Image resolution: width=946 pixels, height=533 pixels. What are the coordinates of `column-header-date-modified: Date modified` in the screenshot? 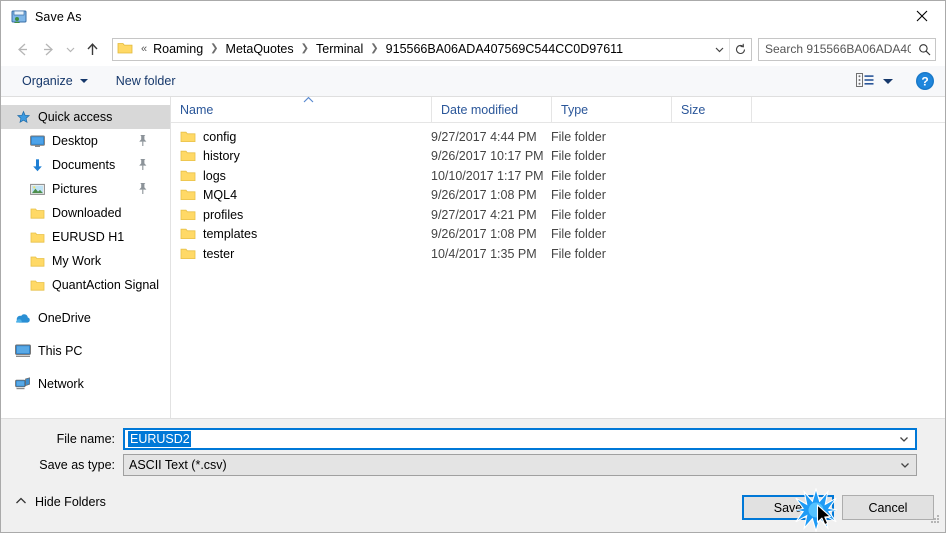 It's located at (491, 110).